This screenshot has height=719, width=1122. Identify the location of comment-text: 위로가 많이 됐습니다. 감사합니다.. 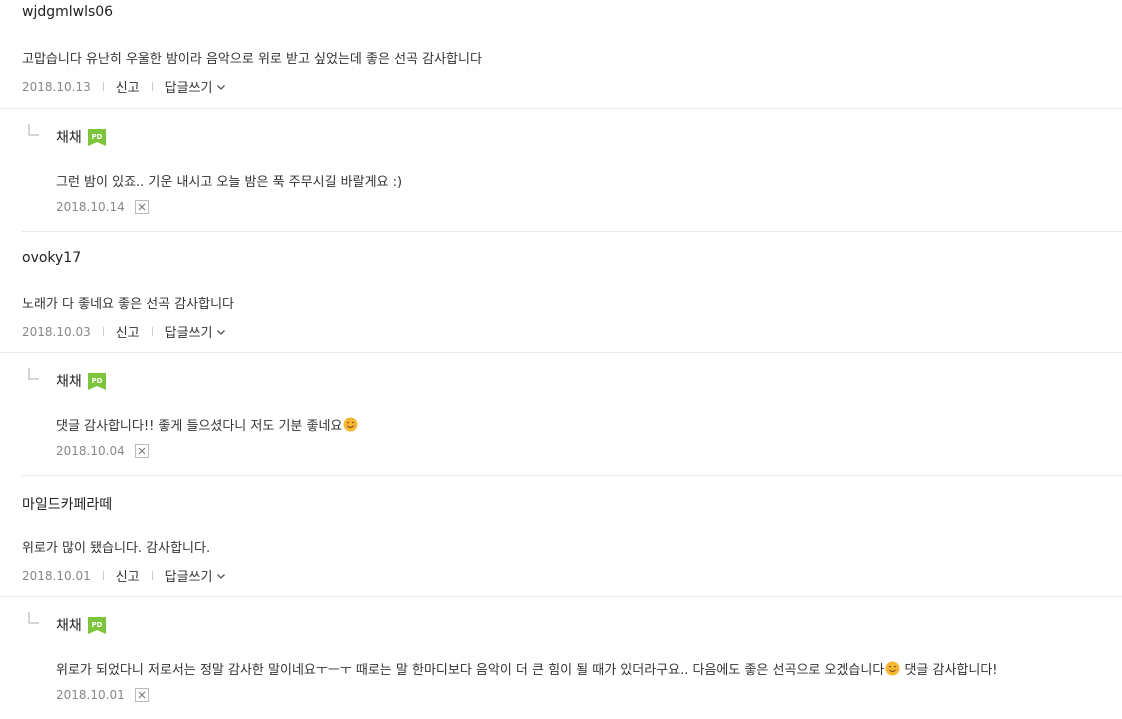
(116, 548).